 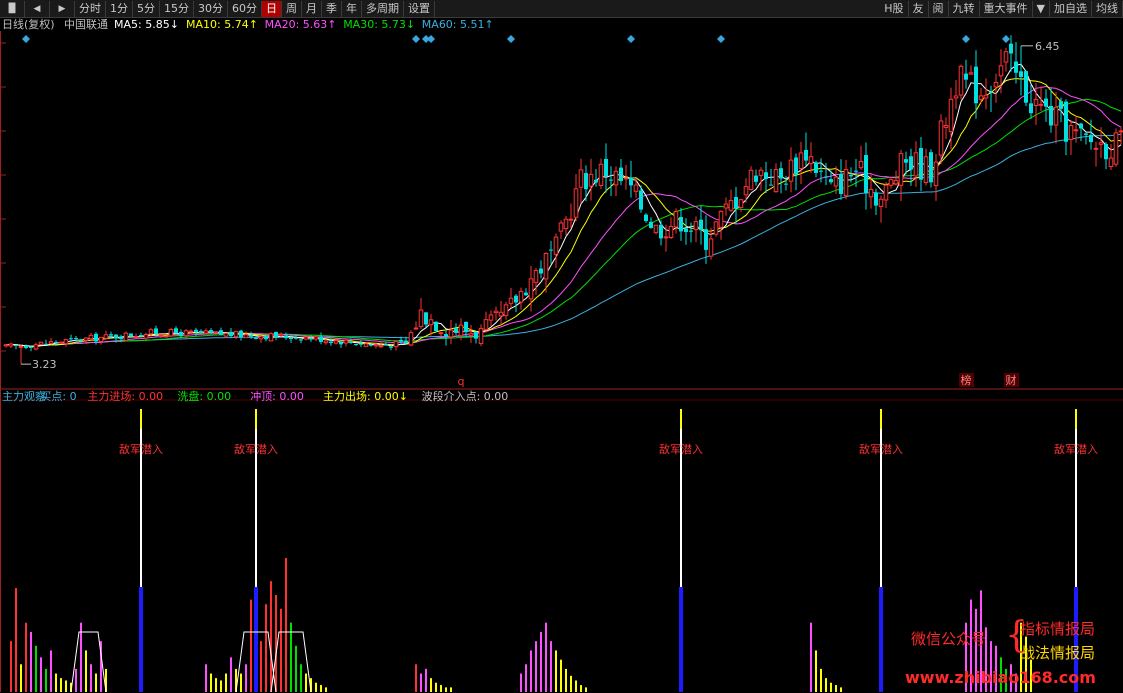 I want to click on period-tab-8: 月, so click(x=312, y=8).